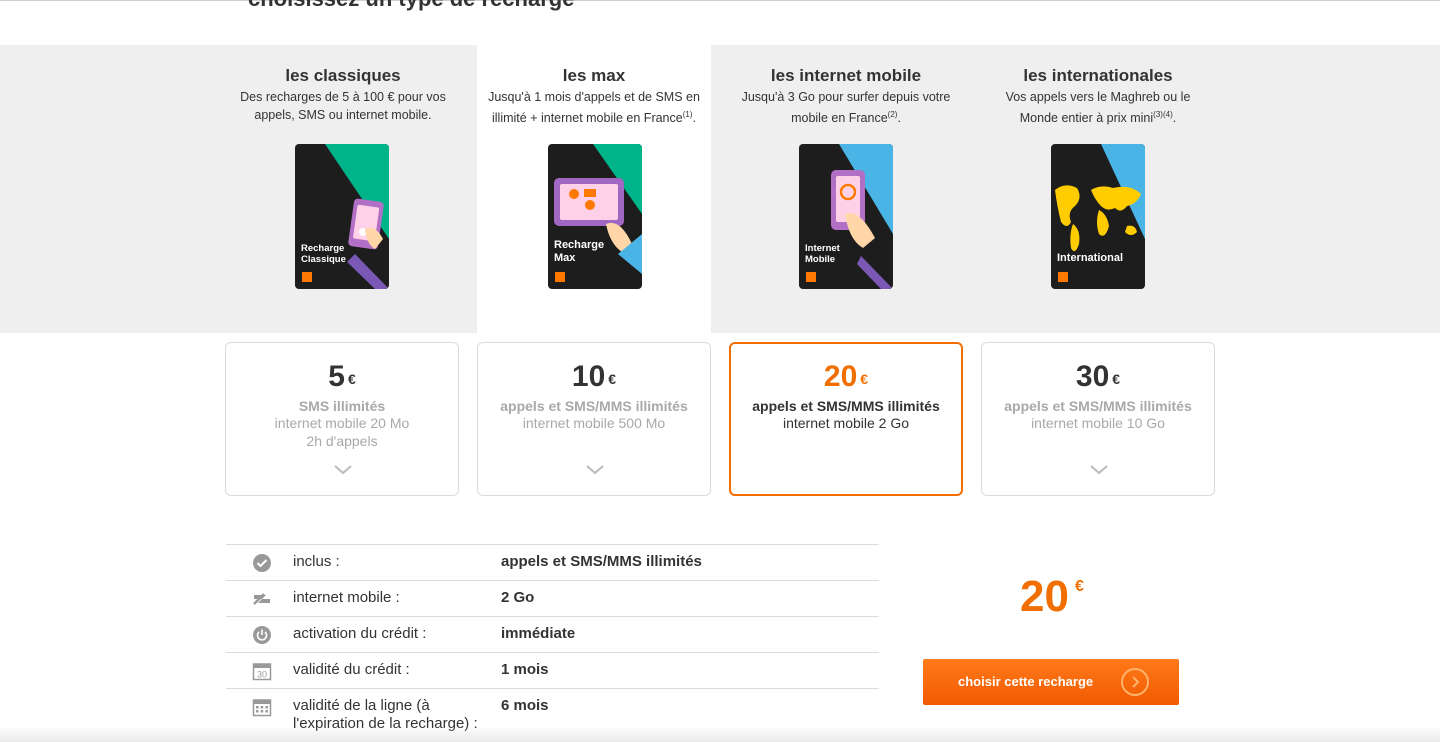  Describe the element at coordinates (538, 633) in the screenshot. I see `detail-value: immédiate` at that location.